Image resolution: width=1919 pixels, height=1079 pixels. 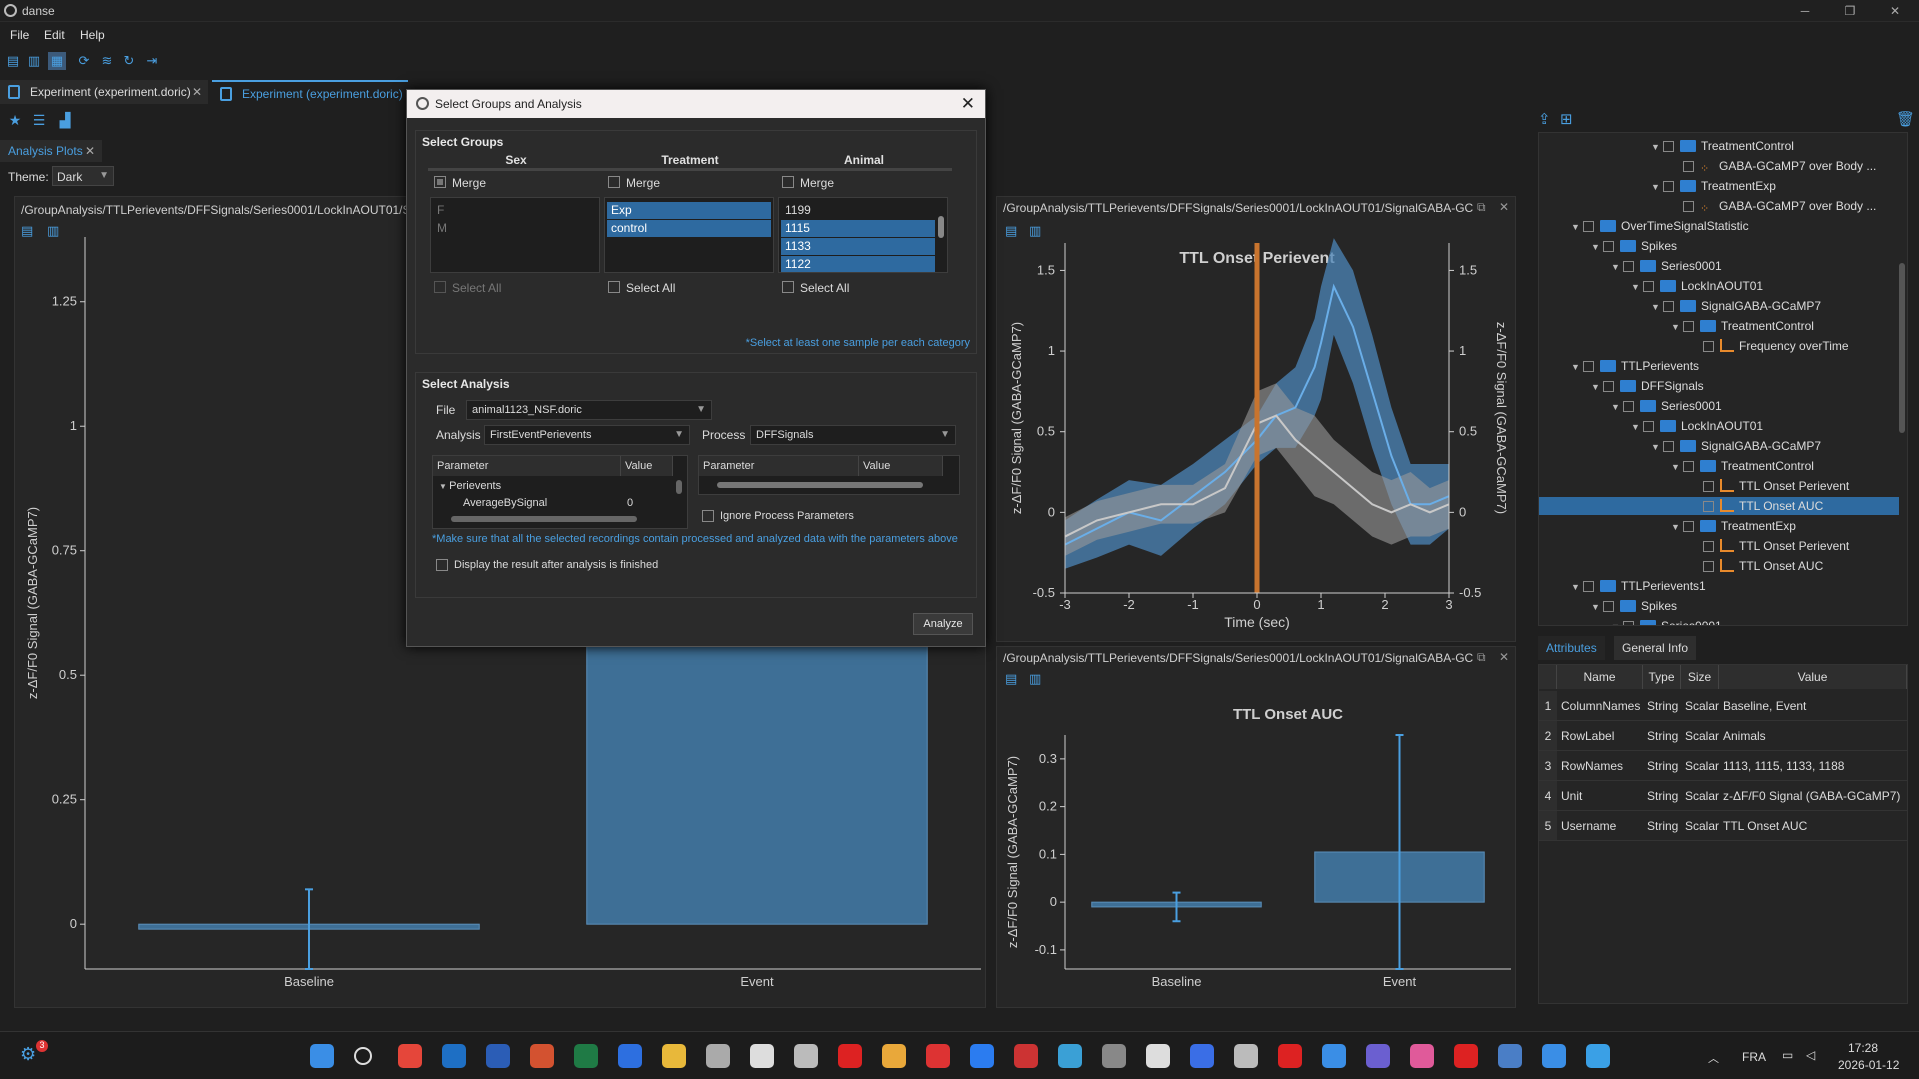 What do you see at coordinates (129, 61) in the screenshot?
I see `sync-icon: ↻` at bounding box center [129, 61].